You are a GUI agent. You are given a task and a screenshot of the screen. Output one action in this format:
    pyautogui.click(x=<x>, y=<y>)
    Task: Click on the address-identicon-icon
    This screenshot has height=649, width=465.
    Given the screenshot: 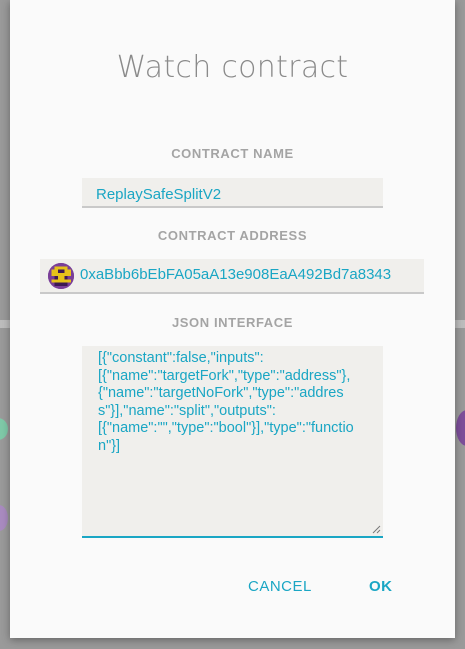 What is the action you would take?
    pyautogui.click(x=61, y=276)
    